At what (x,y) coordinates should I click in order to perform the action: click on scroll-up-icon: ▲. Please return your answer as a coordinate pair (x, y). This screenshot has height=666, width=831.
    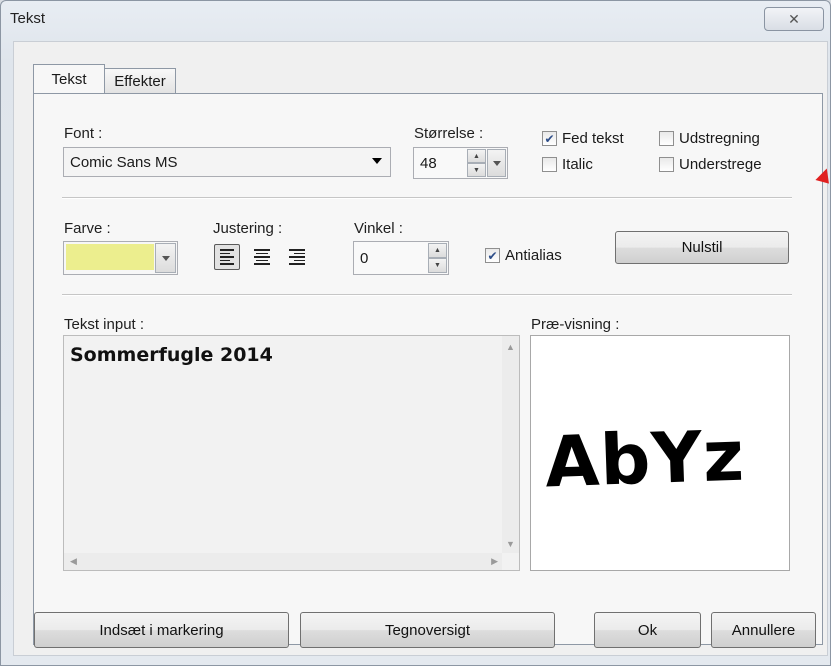
    Looking at the image, I should click on (510, 347).